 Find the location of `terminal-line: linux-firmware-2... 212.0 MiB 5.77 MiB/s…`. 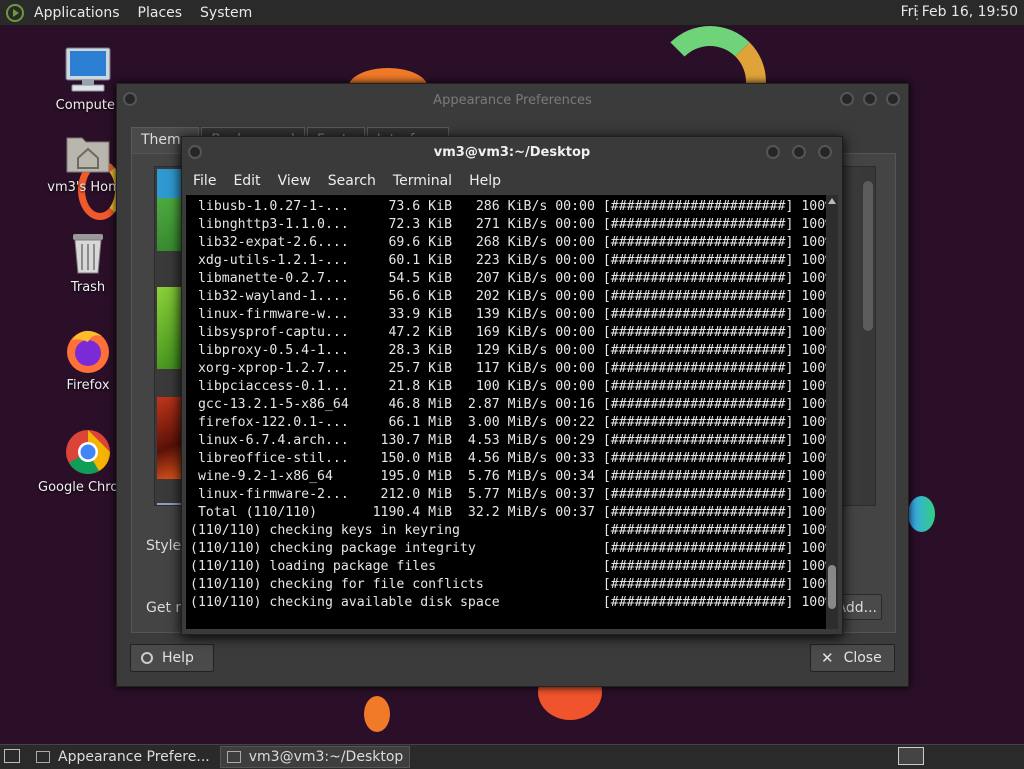

terminal-line: linux-firmware-2... 212.0 MiB 5.77 MiB/s… is located at coordinates (508, 494).